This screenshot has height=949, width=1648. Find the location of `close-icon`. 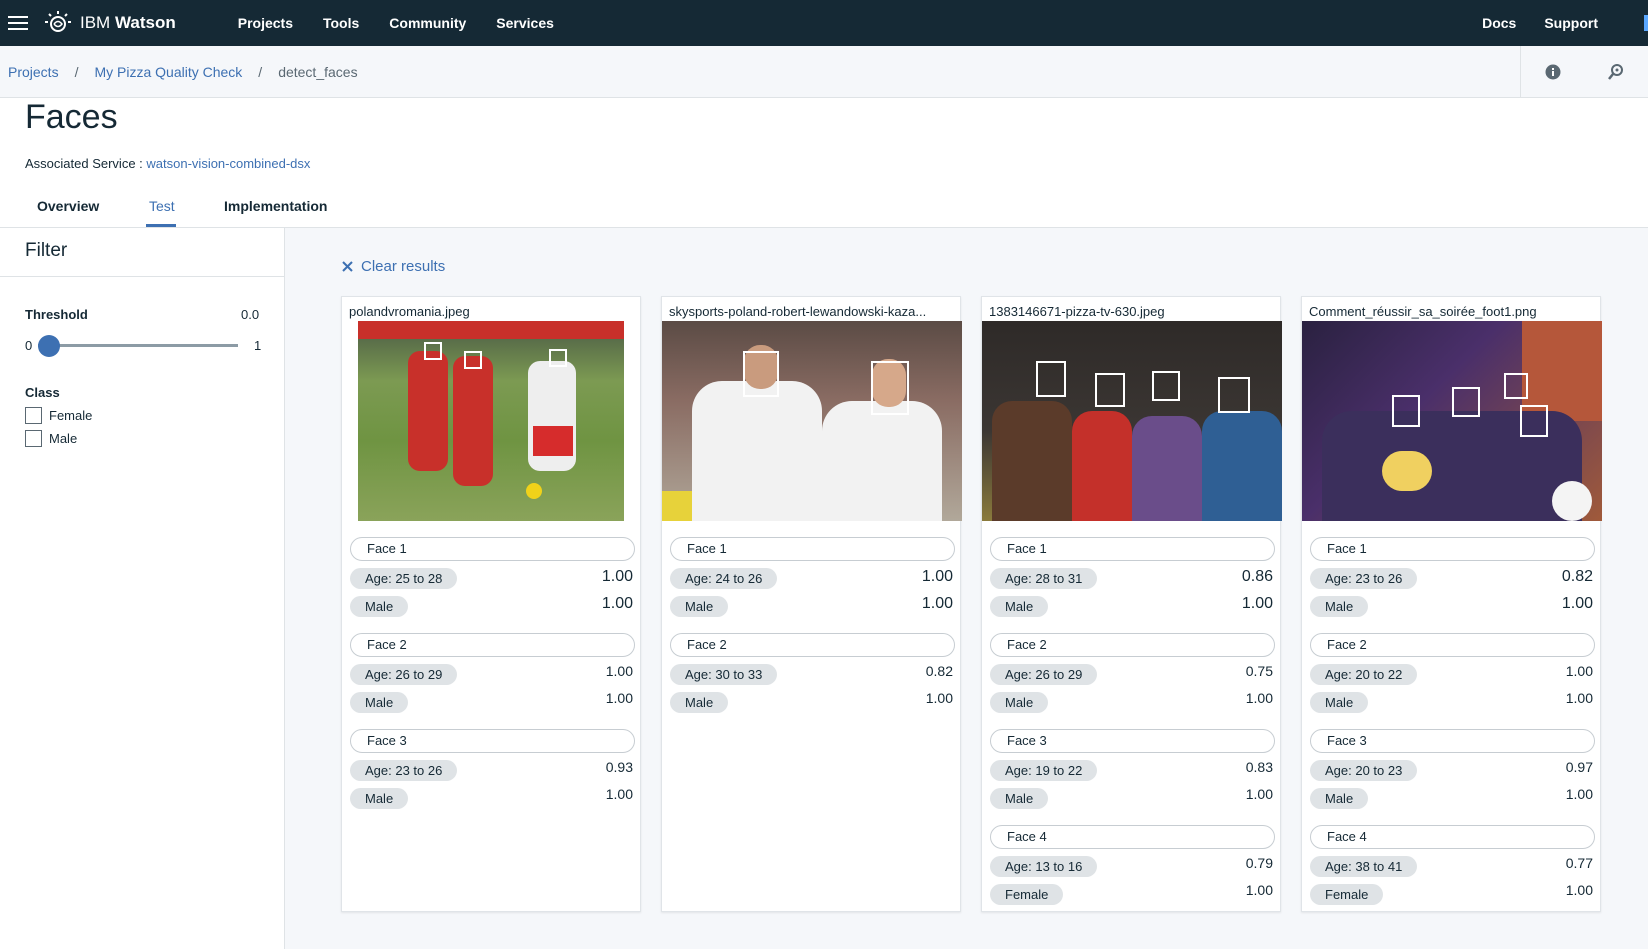

close-icon is located at coordinates (347, 266).